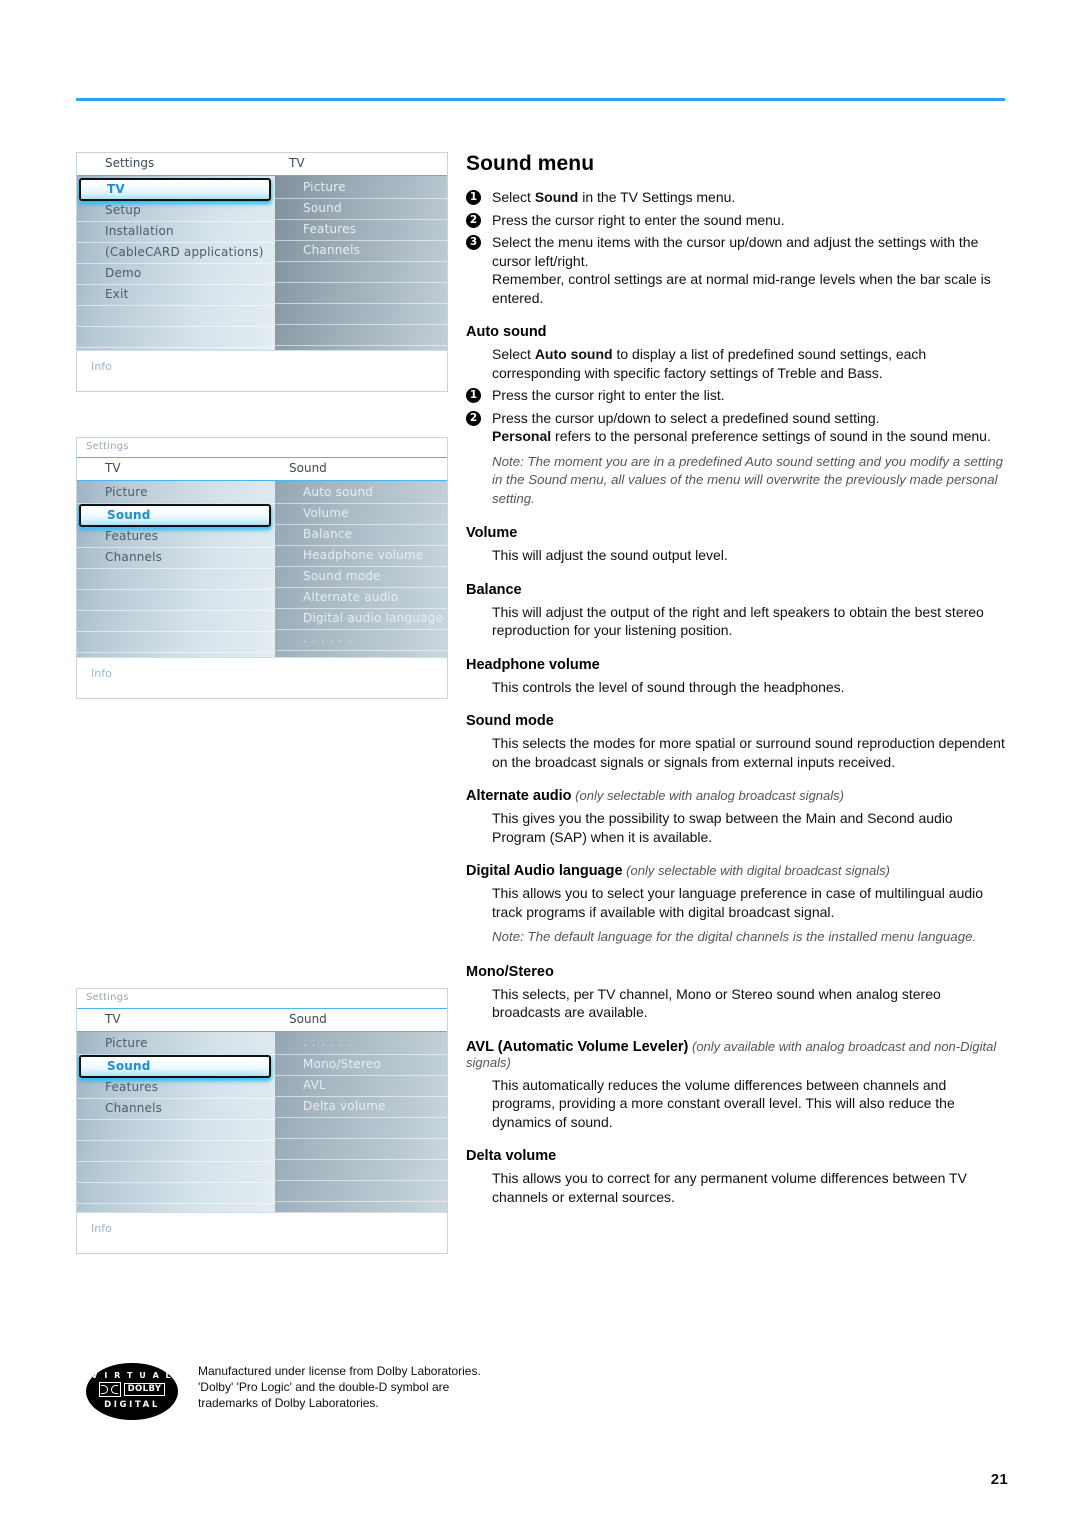  What do you see at coordinates (176, 232) in the screenshot?
I see `osd-left-item-installation: Installation` at bounding box center [176, 232].